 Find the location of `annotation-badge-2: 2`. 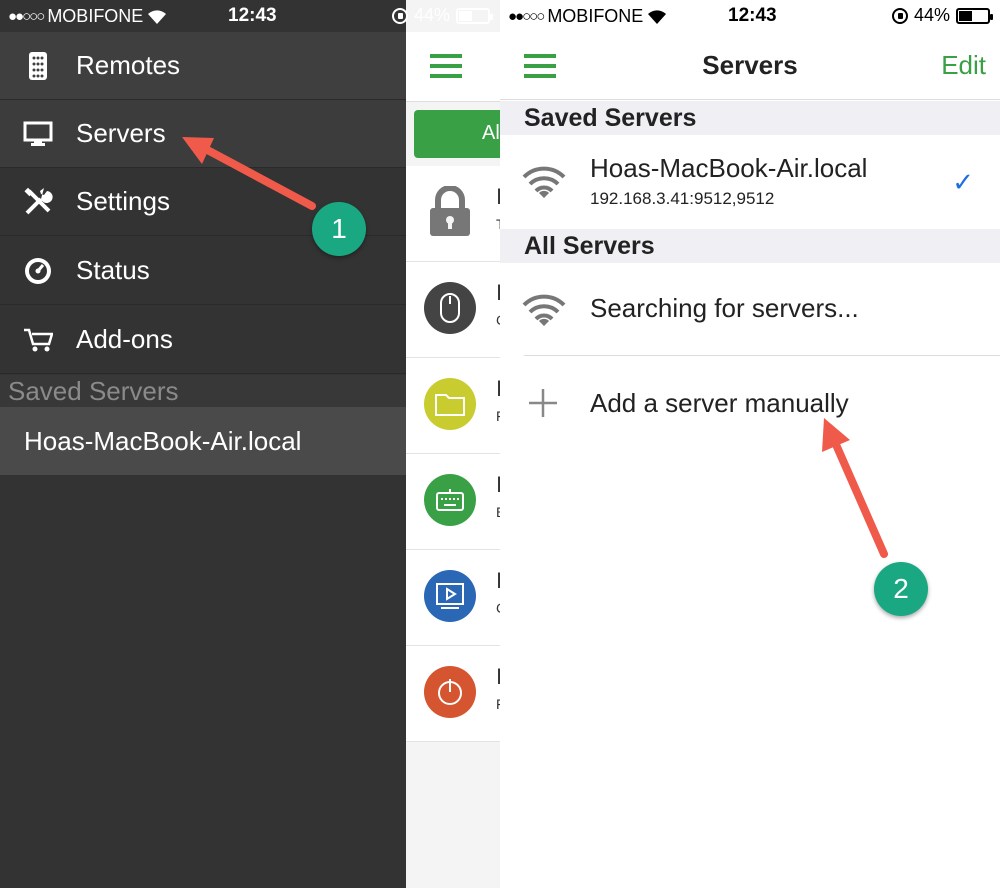

annotation-badge-2: 2 is located at coordinates (901, 589).